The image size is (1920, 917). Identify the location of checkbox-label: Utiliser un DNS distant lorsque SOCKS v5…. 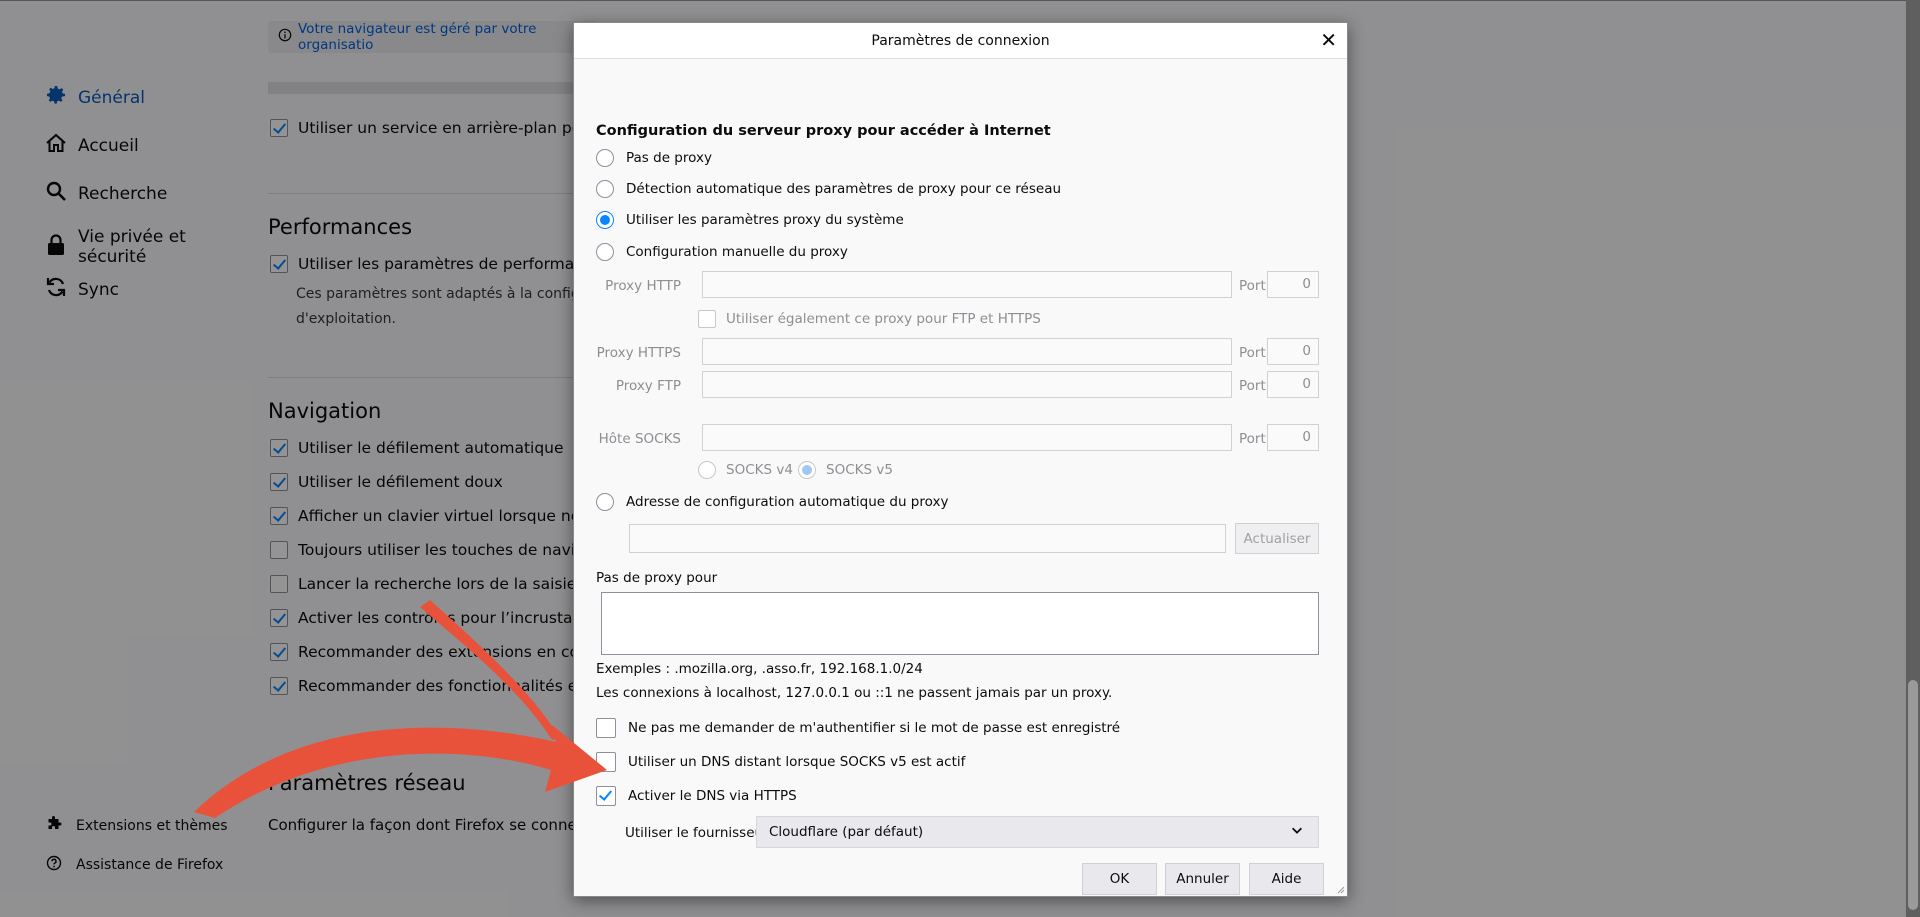
(797, 762).